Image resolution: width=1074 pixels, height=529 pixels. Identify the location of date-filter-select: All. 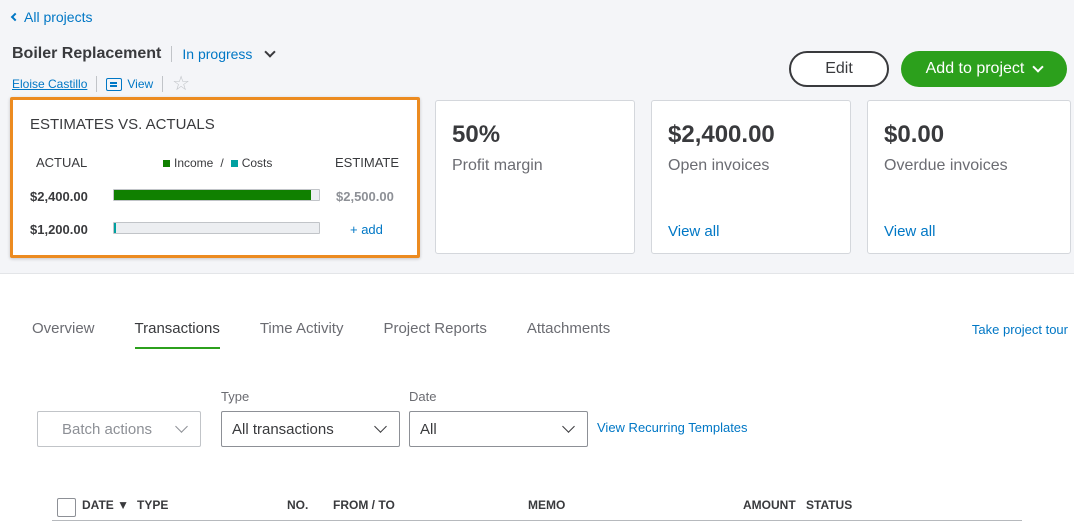
(498, 429).